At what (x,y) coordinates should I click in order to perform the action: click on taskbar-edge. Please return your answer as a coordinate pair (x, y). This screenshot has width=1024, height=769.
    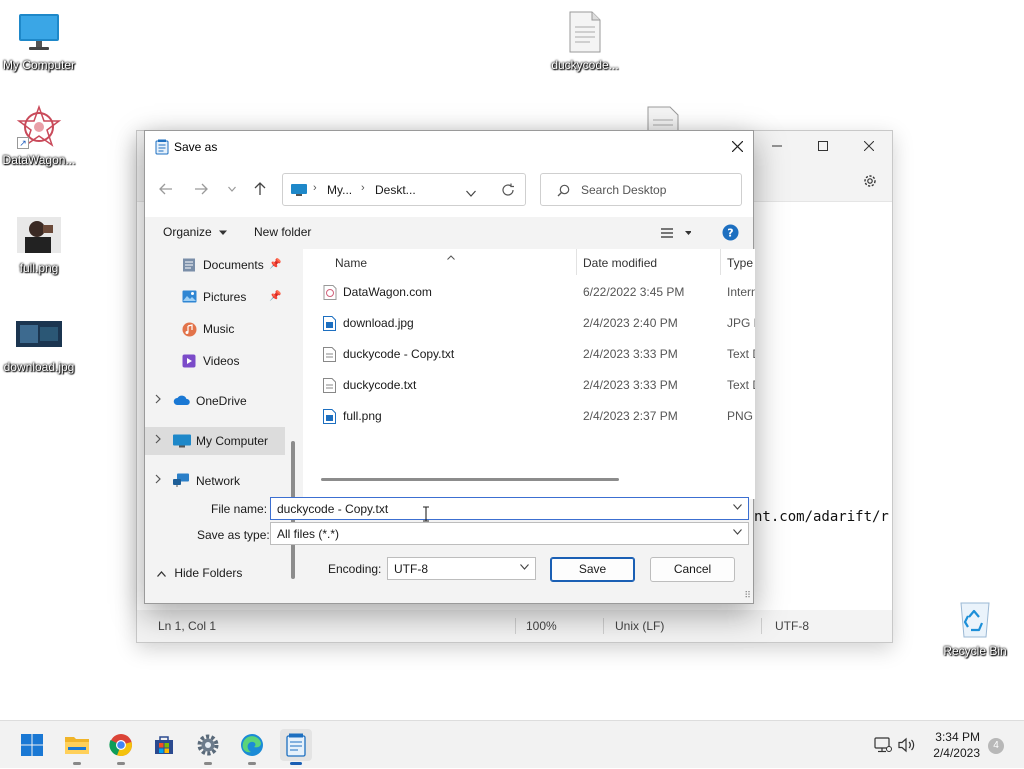
    Looking at the image, I should click on (252, 747).